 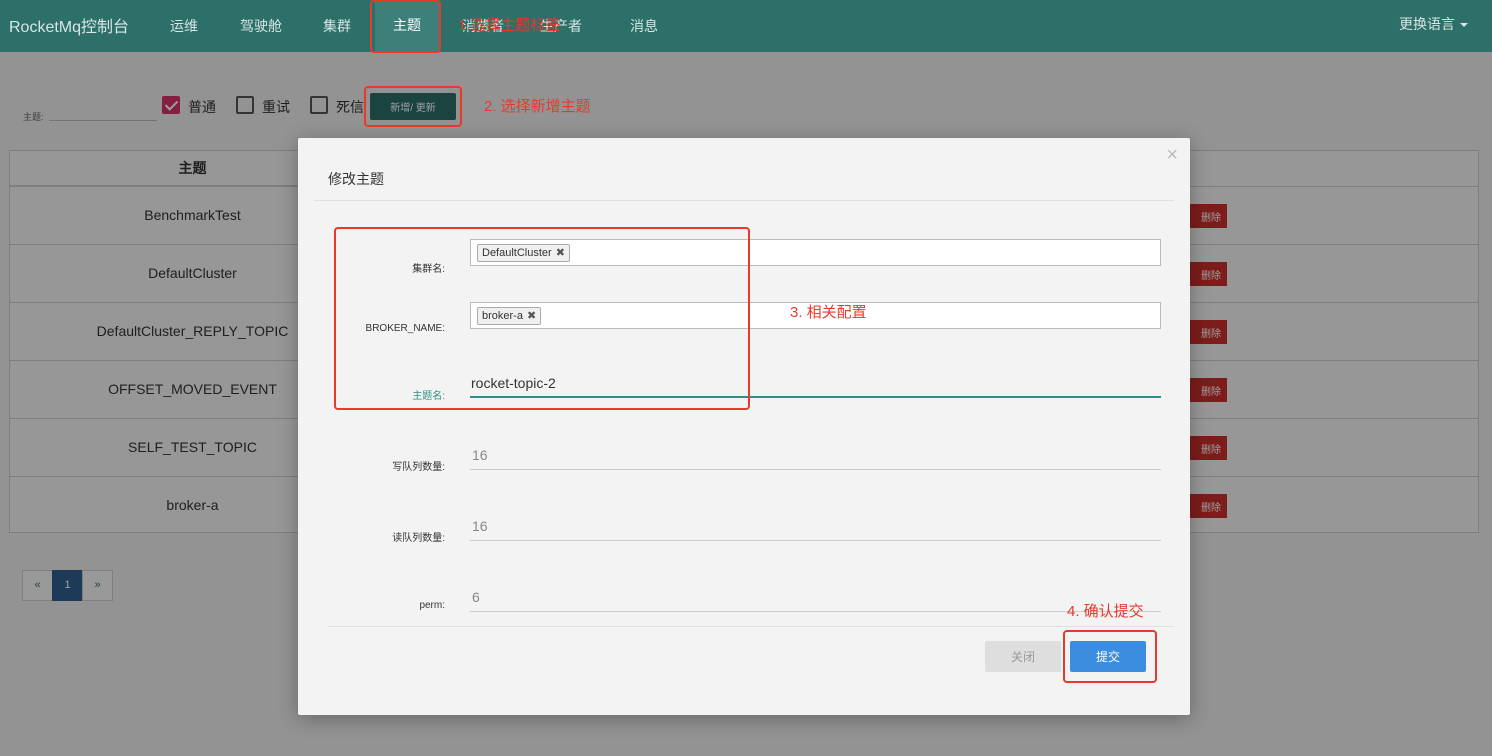 What do you see at coordinates (418, 538) in the screenshot?
I see `read-queue-label: 读队列数量:` at bounding box center [418, 538].